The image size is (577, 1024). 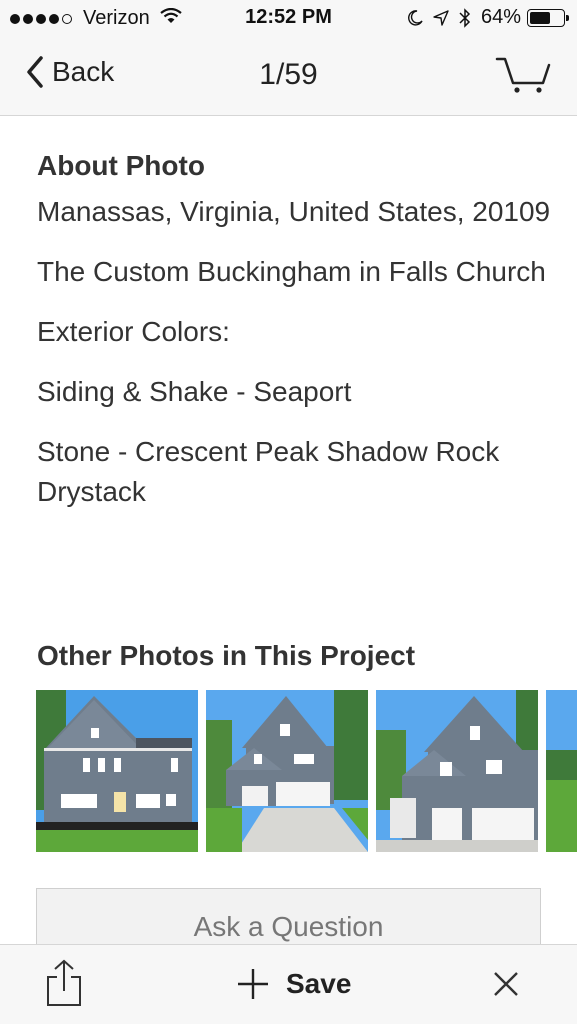 I want to click on location-icon, so click(x=441, y=17).